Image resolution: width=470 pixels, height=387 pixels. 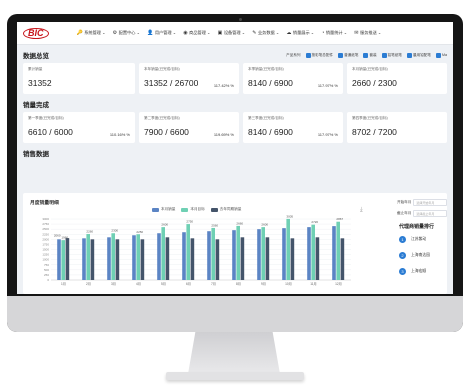 What do you see at coordinates (254, 33) in the screenshot?
I see `pen-icon: ✎` at bounding box center [254, 33].